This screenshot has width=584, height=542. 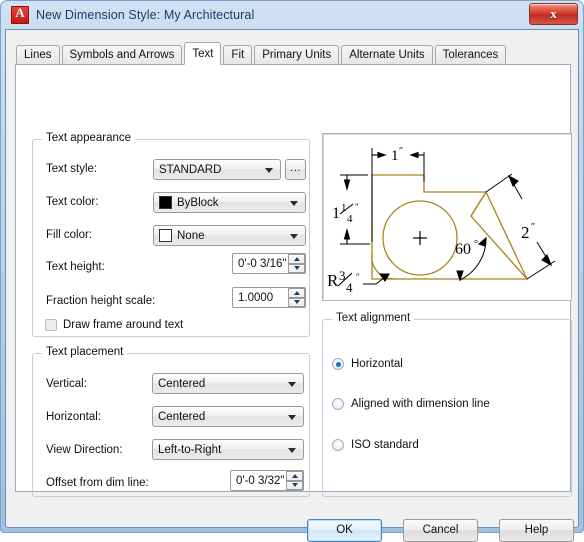 What do you see at coordinates (66, 384) in the screenshot?
I see `label-vertical: Vertical:` at bounding box center [66, 384].